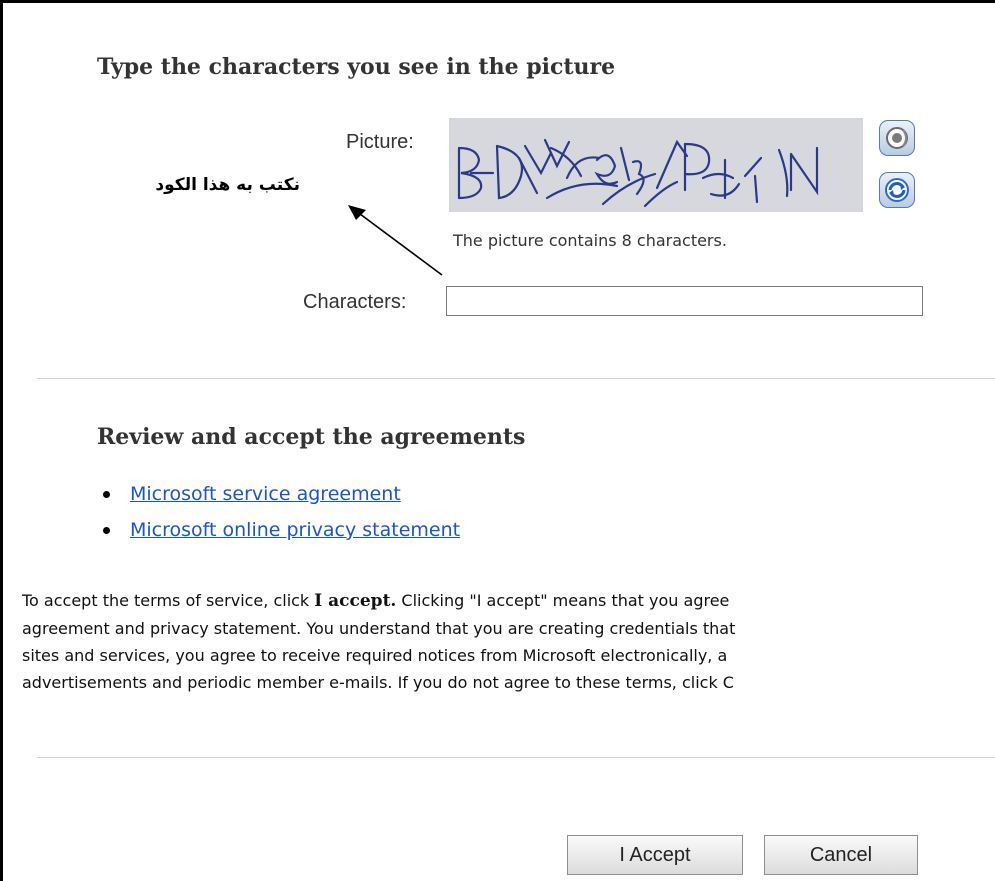  What do you see at coordinates (311, 437) in the screenshot?
I see `agreements-heading: Review and accept the agreements` at bounding box center [311, 437].